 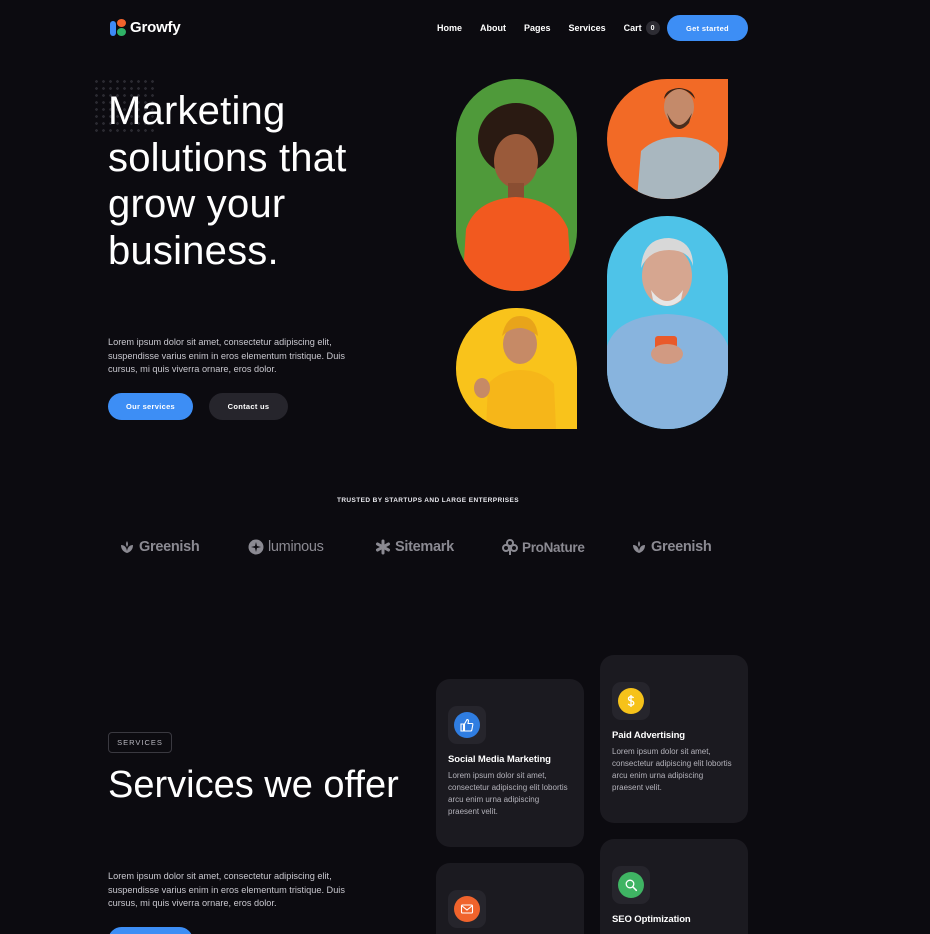 I want to click on hero-photo-older-man-phone, so click(x=667, y=322).